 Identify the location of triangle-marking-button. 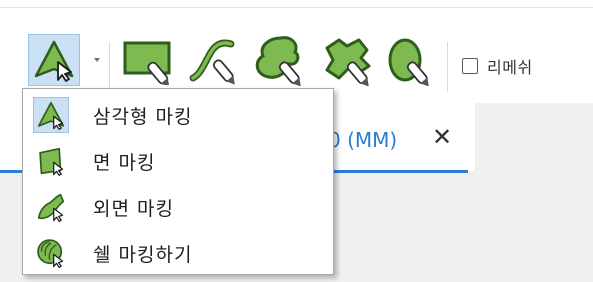
(54, 60).